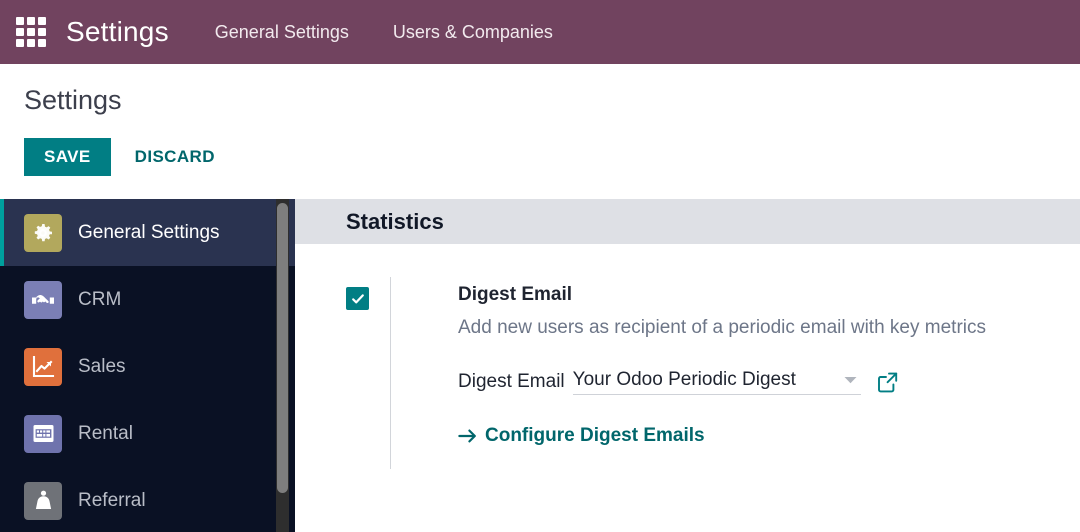 Image resolution: width=1080 pixels, height=532 pixels. I want to click on external-link-icon, so click(888, 382).